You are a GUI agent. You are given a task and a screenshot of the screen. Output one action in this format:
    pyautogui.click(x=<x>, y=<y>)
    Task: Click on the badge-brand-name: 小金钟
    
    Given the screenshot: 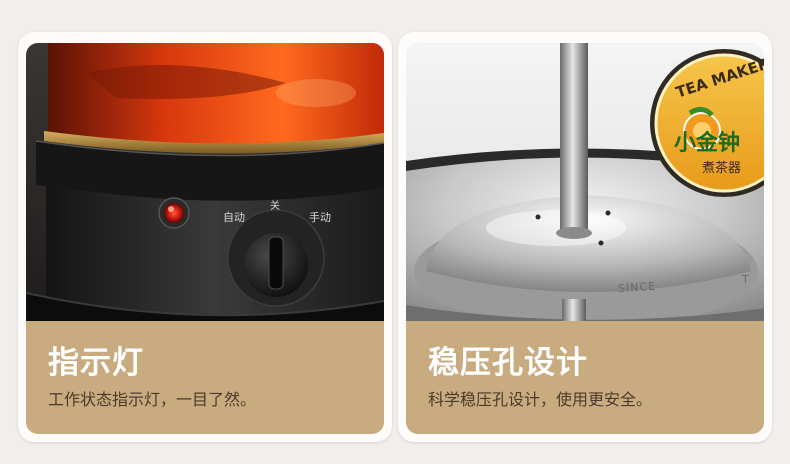 What is the action you would take?
    pyautogui.click(x=707, y=143)
    